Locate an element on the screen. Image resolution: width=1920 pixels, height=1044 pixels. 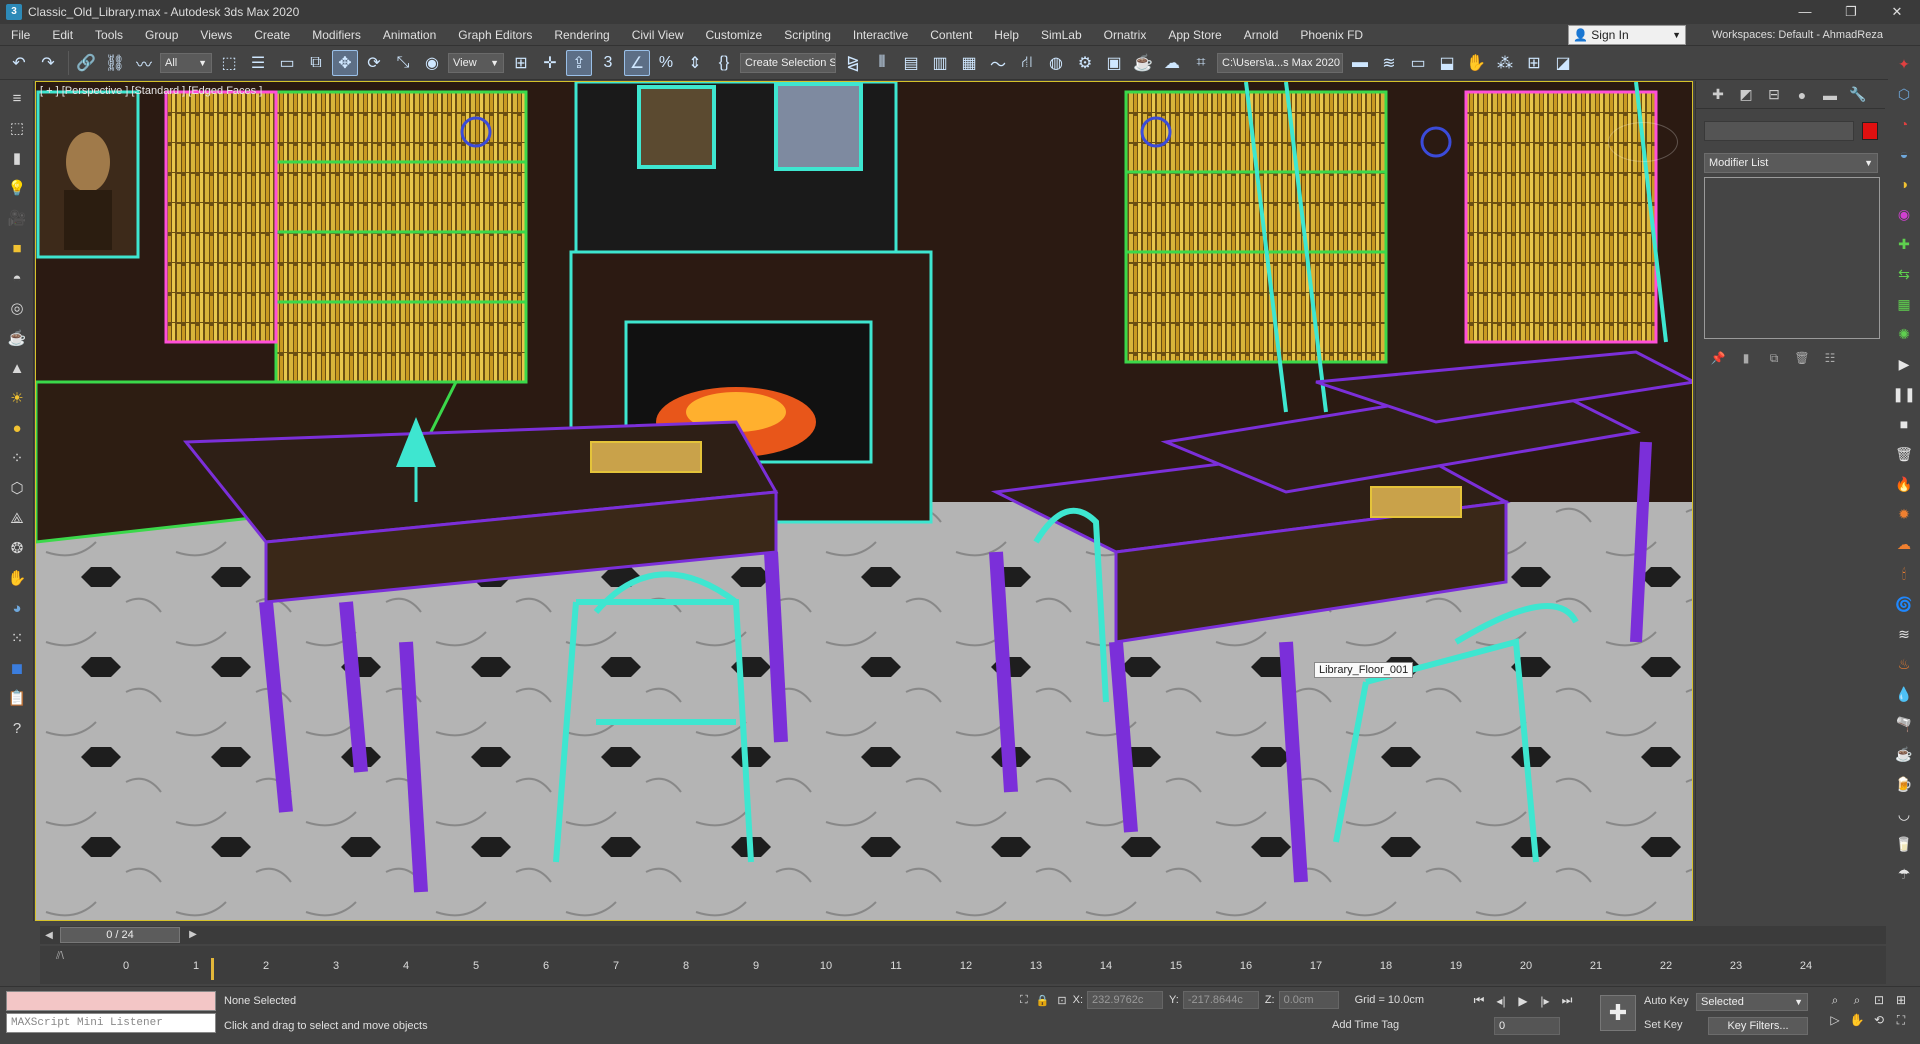
spinner-snap-icon: ⇕ is located at coordinates (695, 63).